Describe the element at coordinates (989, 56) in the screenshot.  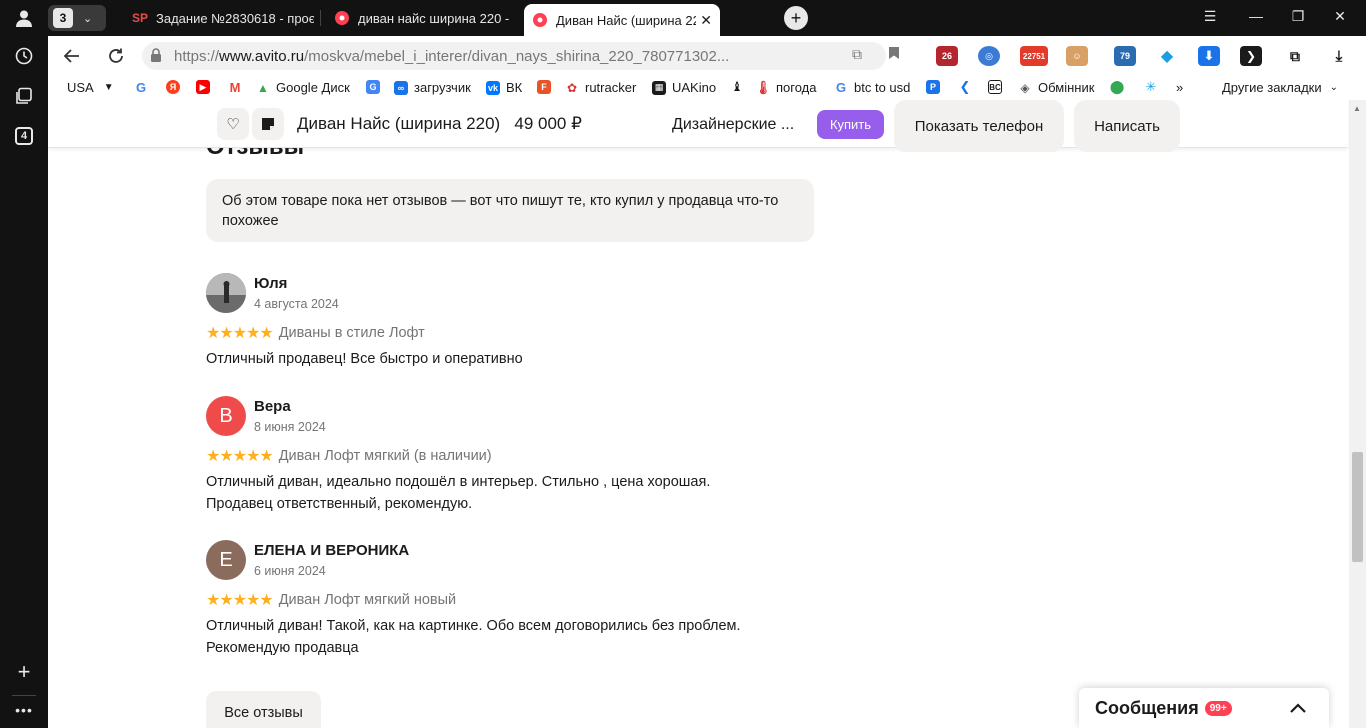
I see `globe-extension-icon: ◎` at that location.